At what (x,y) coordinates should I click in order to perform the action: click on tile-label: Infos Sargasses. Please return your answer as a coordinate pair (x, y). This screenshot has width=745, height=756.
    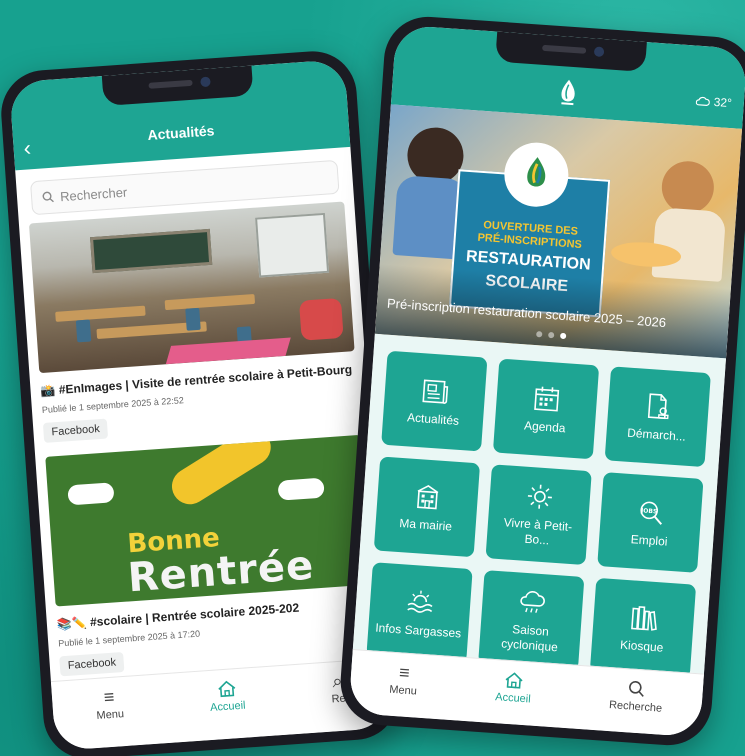
    Looking at the image, I should click on (418, 630).